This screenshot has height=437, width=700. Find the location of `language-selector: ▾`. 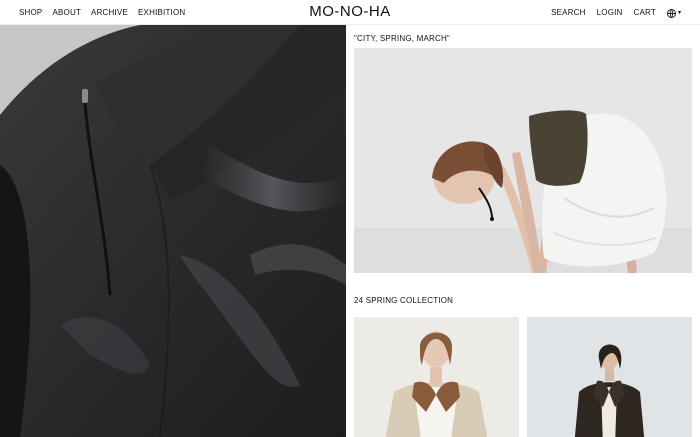

language-selector: ▾ is located at coordinates (673, 13).